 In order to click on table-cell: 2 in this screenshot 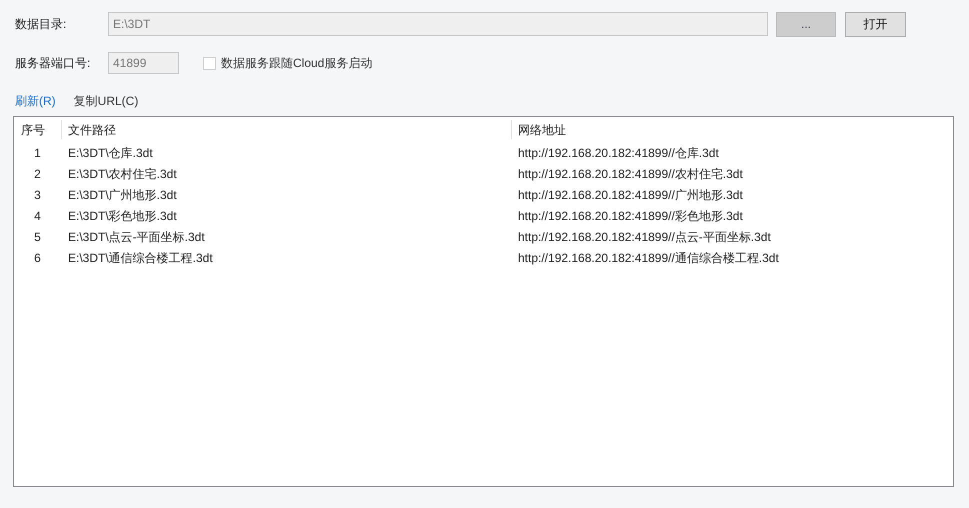, I will do `click(37, 173)`.